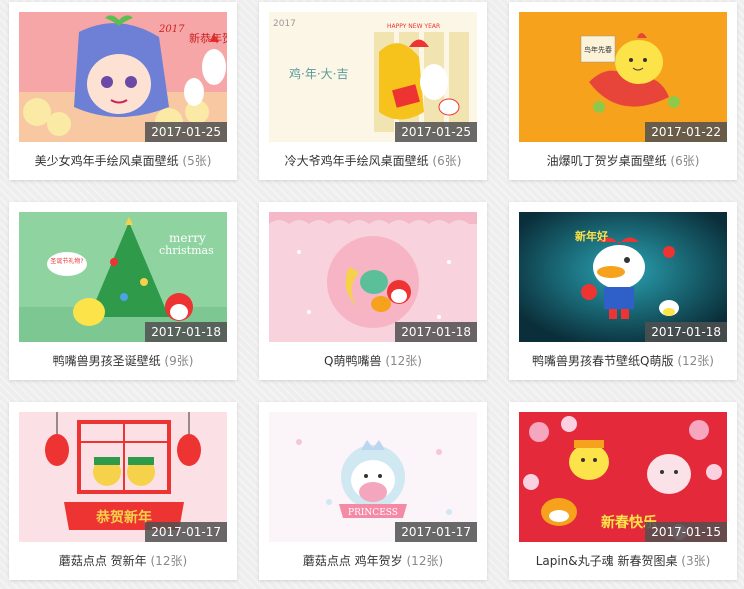 The image size is (744, 589). What do you see at coordinates (187, 238) in the screenshot?
I see `thumb-caption: merry` at bounding box center [187, 238].